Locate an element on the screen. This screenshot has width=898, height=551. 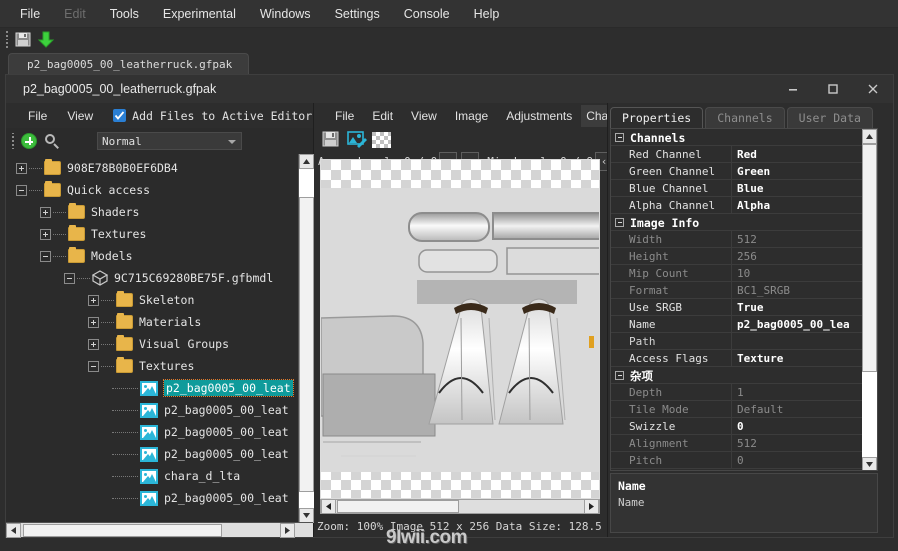
preview-horizontal-scrollbar is located at coordinates (460, 506).